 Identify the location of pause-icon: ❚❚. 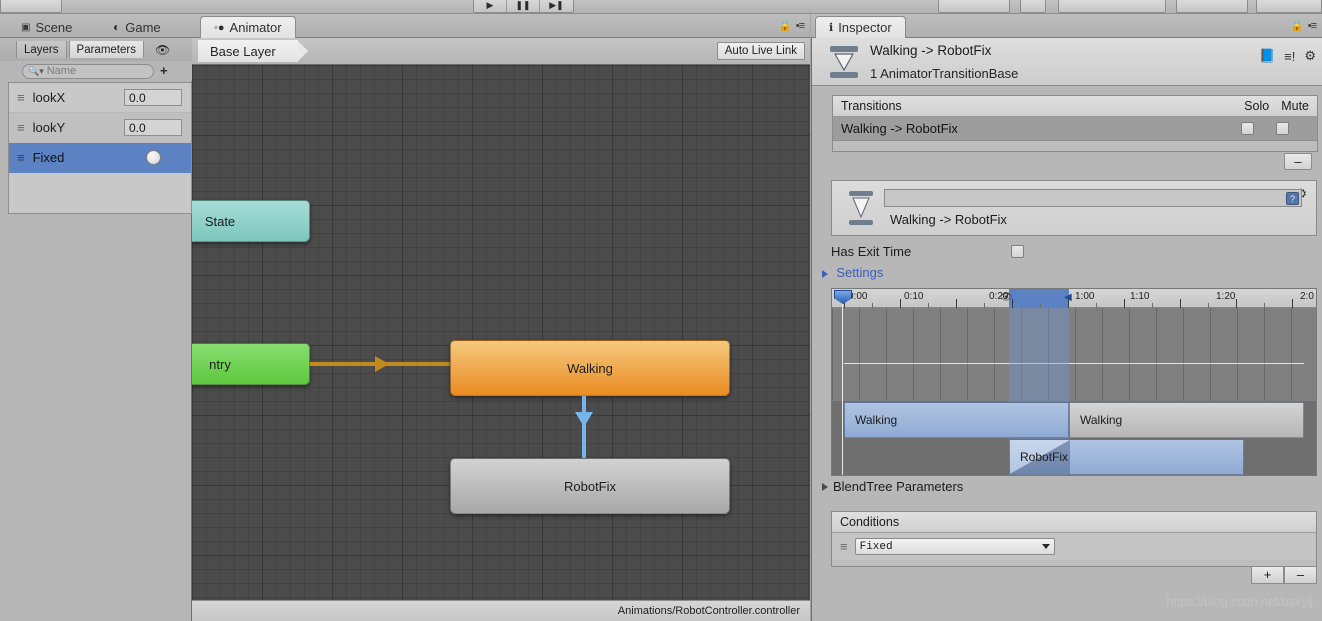
(523, 5).